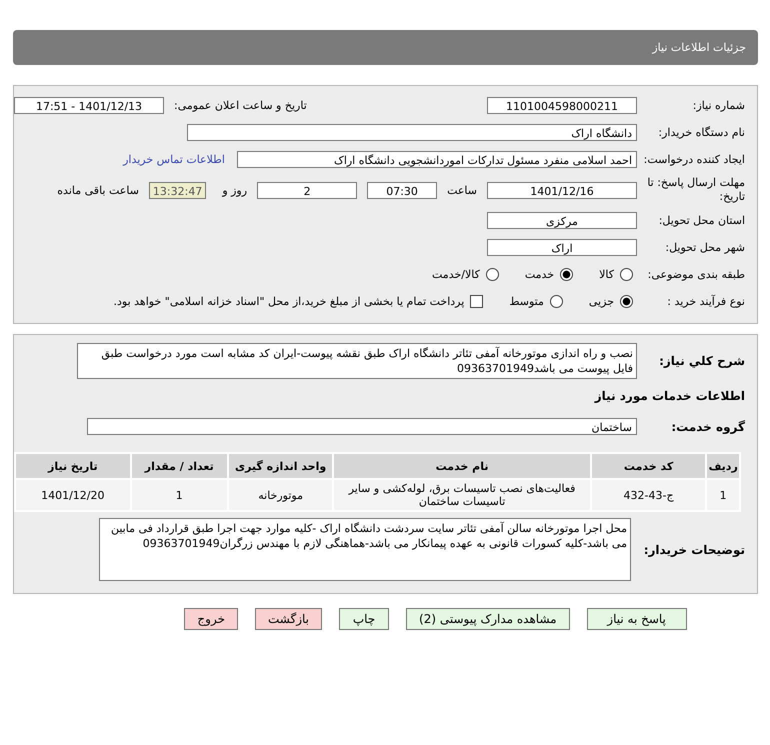 The height and width of the screenshot is (745, 770). I want to click on action-button: مشاهده مدارک پیوستی (2), so click(488, 619).